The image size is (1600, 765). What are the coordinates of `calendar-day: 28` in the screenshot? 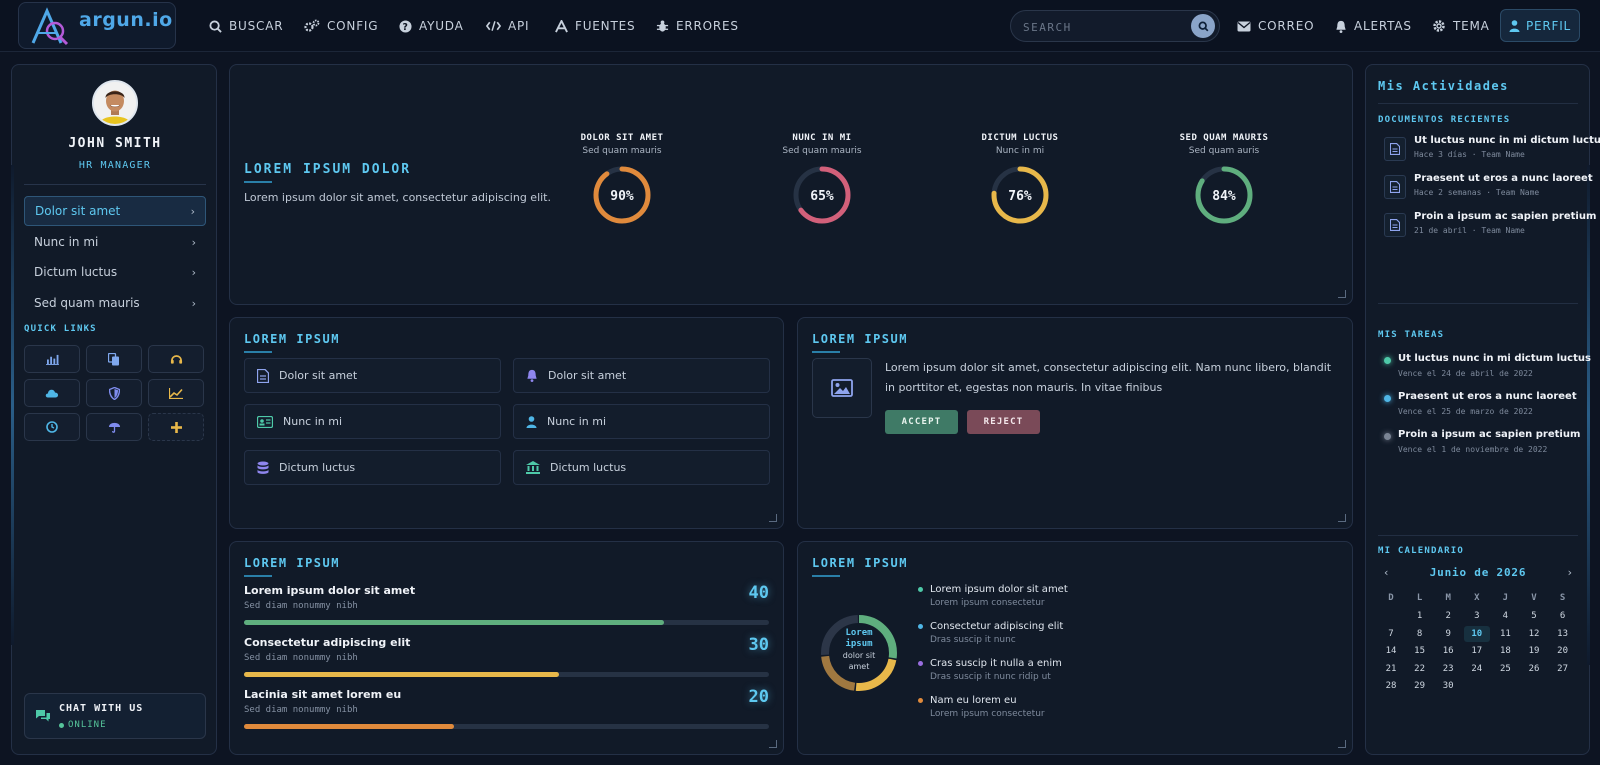 It's located at (1391, 686).